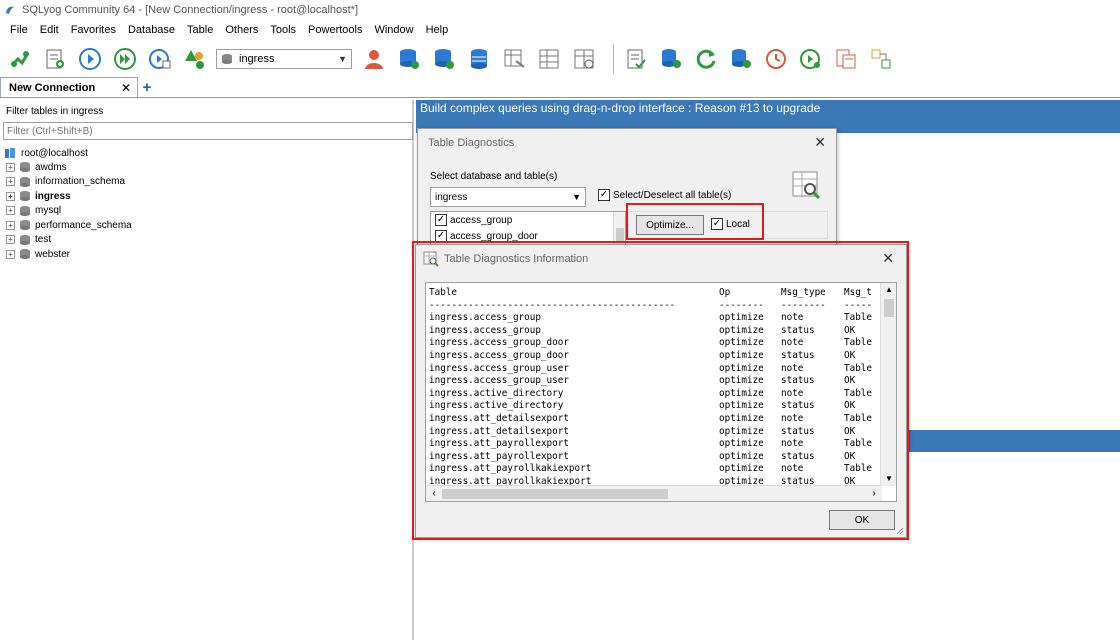 This screenshot has width=1120, height=640. I want to click on sql-scheduler-icon, so click(811, 59).